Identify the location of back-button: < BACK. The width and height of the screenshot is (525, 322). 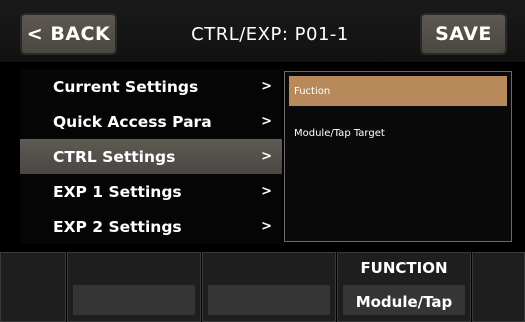
(68, 34).